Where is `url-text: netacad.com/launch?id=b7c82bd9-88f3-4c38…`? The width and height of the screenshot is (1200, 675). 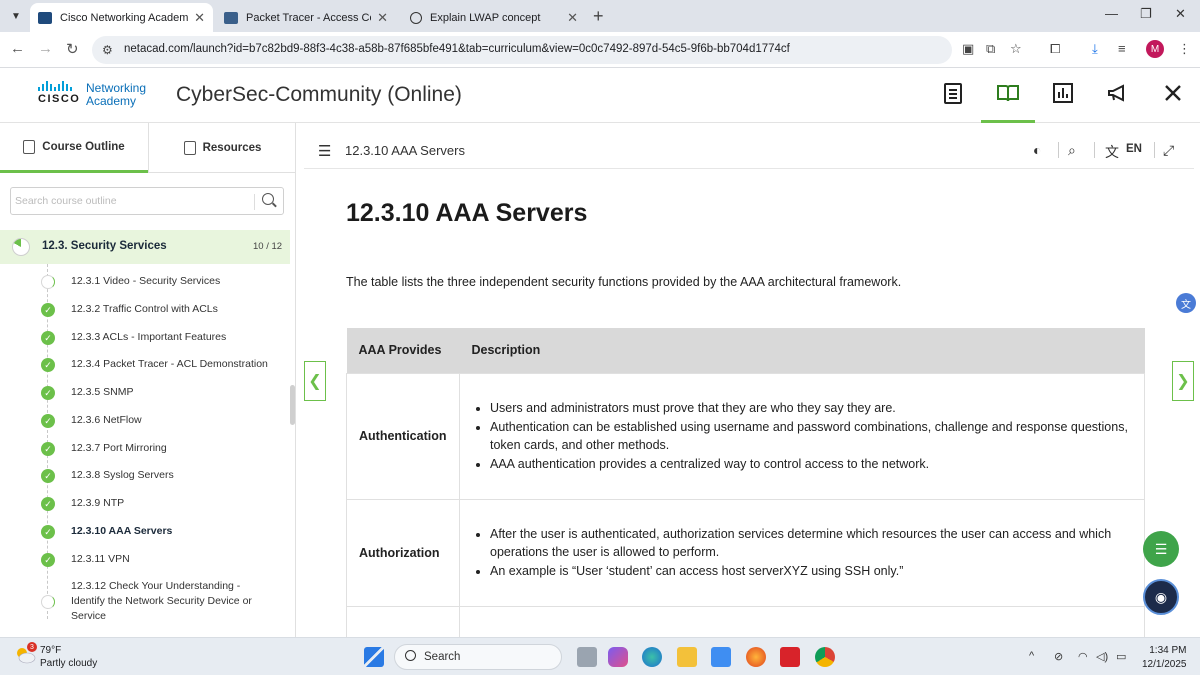 url-text: netacad.com/launch?id=b7c82bd9-88f3-4c38… is located at coordinates (457, 49).